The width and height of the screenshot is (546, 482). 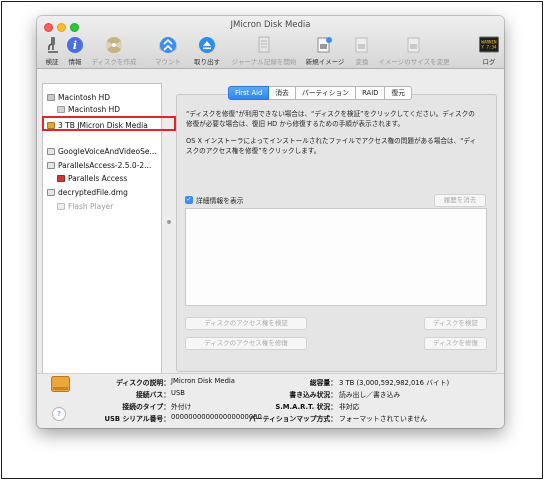 I want to click on tab-bar: First Aid 消去 パーティション RAID 復元, so click(x=320, y=93).